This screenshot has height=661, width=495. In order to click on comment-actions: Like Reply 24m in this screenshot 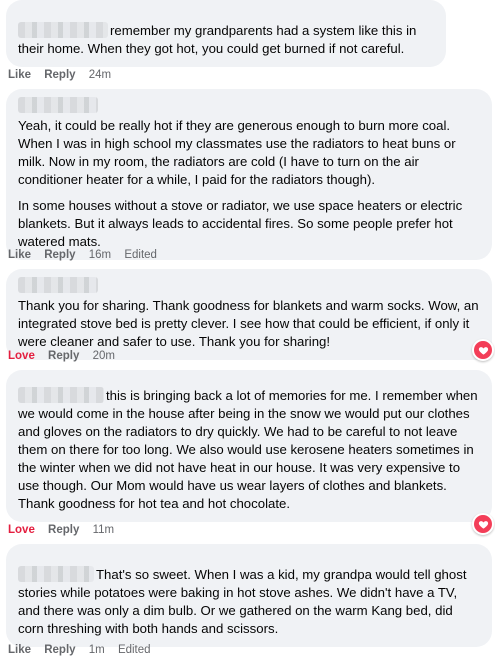, I will do `click(64, 75)`.